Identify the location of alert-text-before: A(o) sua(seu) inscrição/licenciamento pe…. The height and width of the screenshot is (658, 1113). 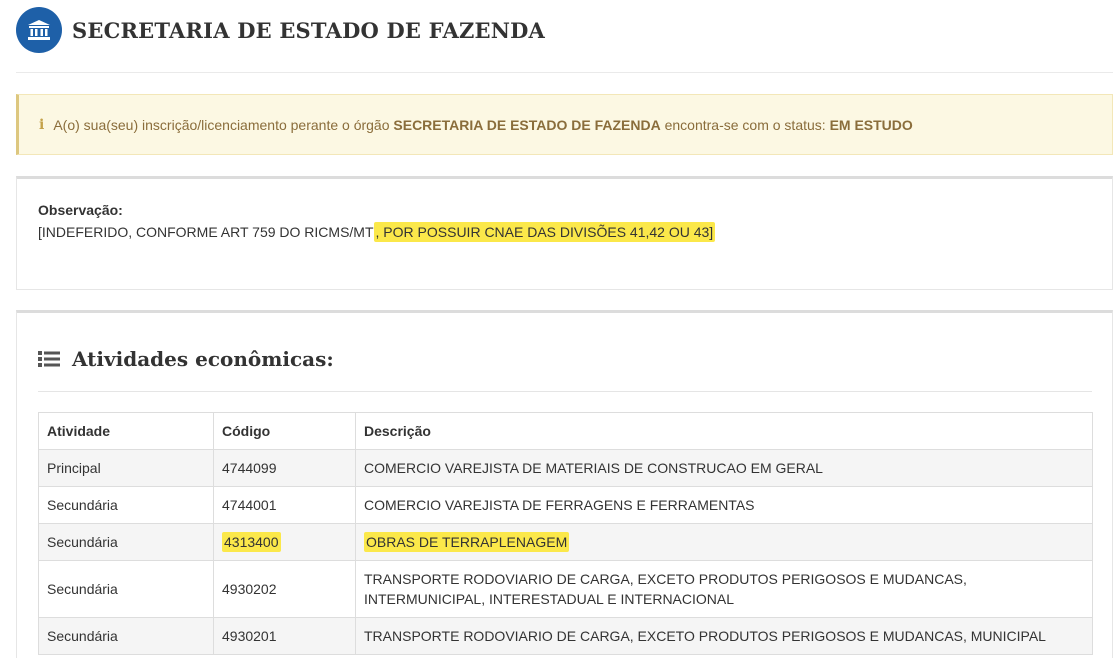
(223, 124).